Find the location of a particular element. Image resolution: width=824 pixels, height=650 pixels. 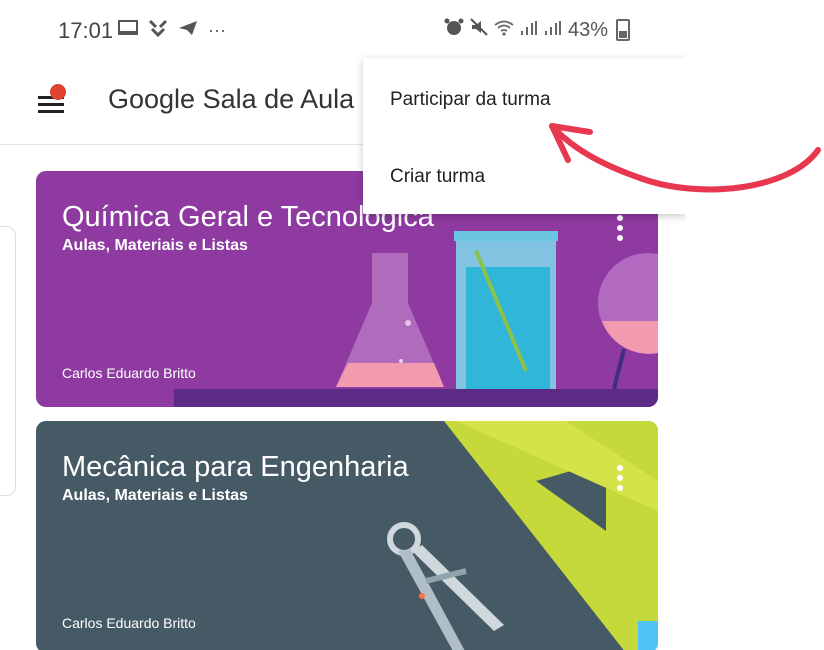

menu-icon is located at coordinates (53, 99).